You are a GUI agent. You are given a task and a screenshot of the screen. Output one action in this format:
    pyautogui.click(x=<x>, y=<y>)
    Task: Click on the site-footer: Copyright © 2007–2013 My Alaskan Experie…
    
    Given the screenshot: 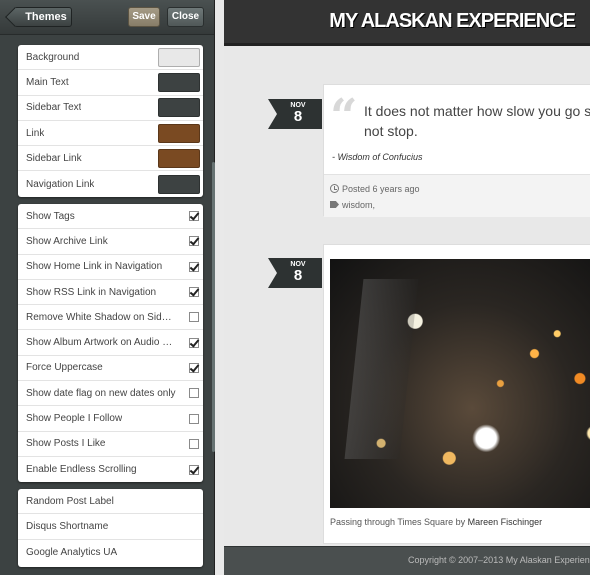 What is the action you would take?
    pyautogui.click(x=407, y=560)
    